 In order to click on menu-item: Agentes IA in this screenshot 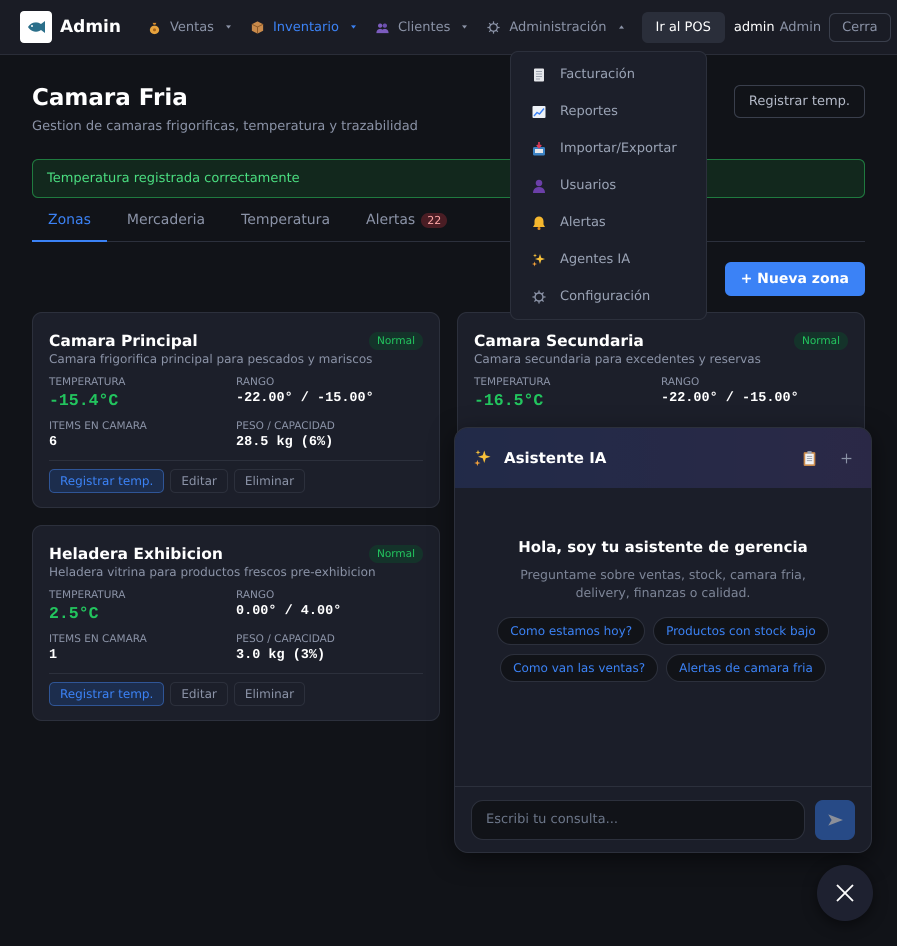, I will do `click(608, 259)`.